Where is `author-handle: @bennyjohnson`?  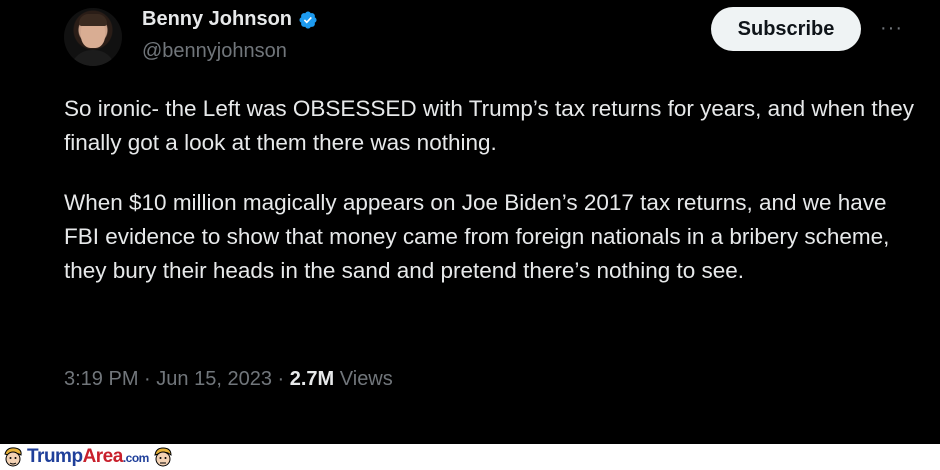
author-handle: @bennyjohnson is located at coordinates (214, 51).